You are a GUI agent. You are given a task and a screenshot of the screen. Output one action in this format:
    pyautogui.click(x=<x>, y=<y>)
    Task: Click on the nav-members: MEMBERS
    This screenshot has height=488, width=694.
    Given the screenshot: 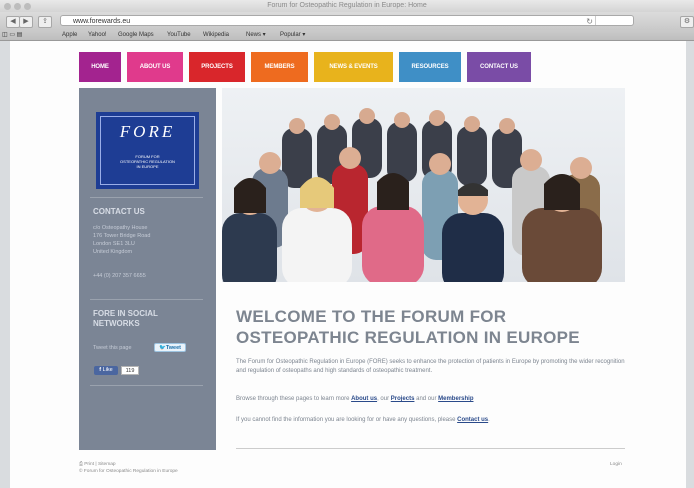 What is the action you would take?
    pyautogui.click(x=279, y=67)
    